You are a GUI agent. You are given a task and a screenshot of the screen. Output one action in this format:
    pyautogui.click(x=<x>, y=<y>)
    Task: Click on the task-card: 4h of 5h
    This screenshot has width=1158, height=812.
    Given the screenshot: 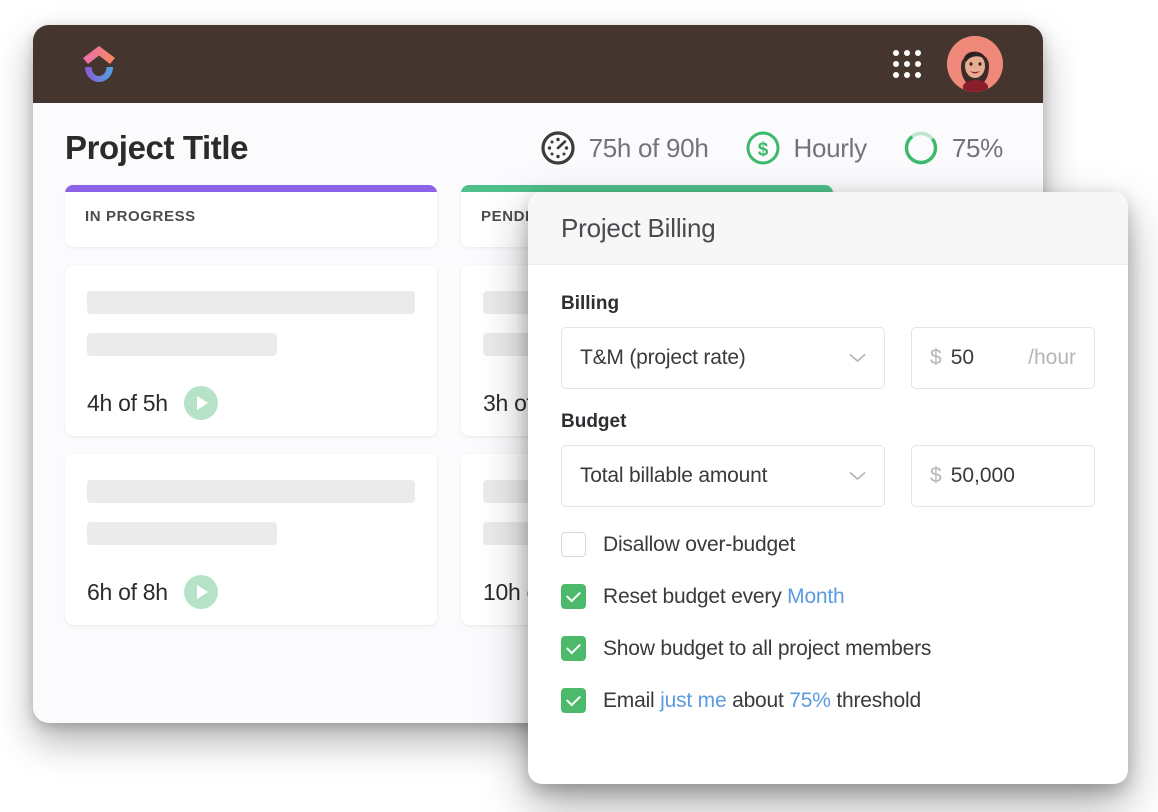 What is the action you would take?
    pyautogui.click(x=251, y=350)
    